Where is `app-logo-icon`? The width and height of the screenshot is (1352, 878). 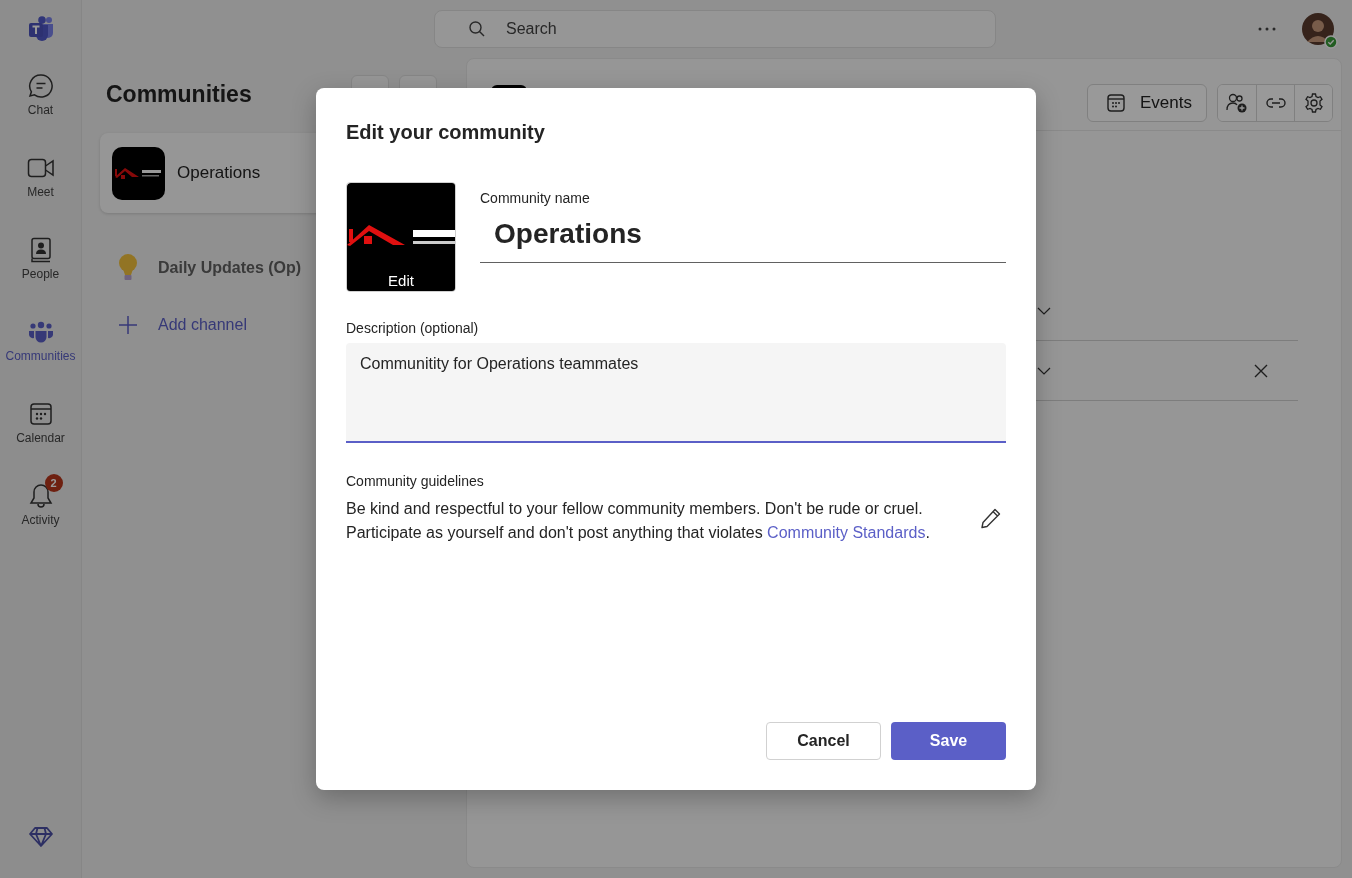 app-logo-icon is located at coordinates (40, 28).